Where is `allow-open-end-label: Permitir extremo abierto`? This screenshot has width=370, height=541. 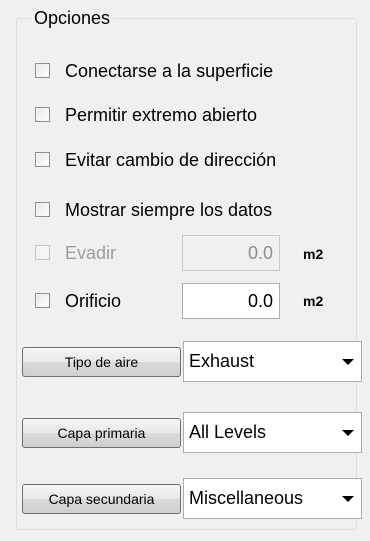 allow-open-end-label: Permitir extremo abierto is located at coordinates (161, 115).